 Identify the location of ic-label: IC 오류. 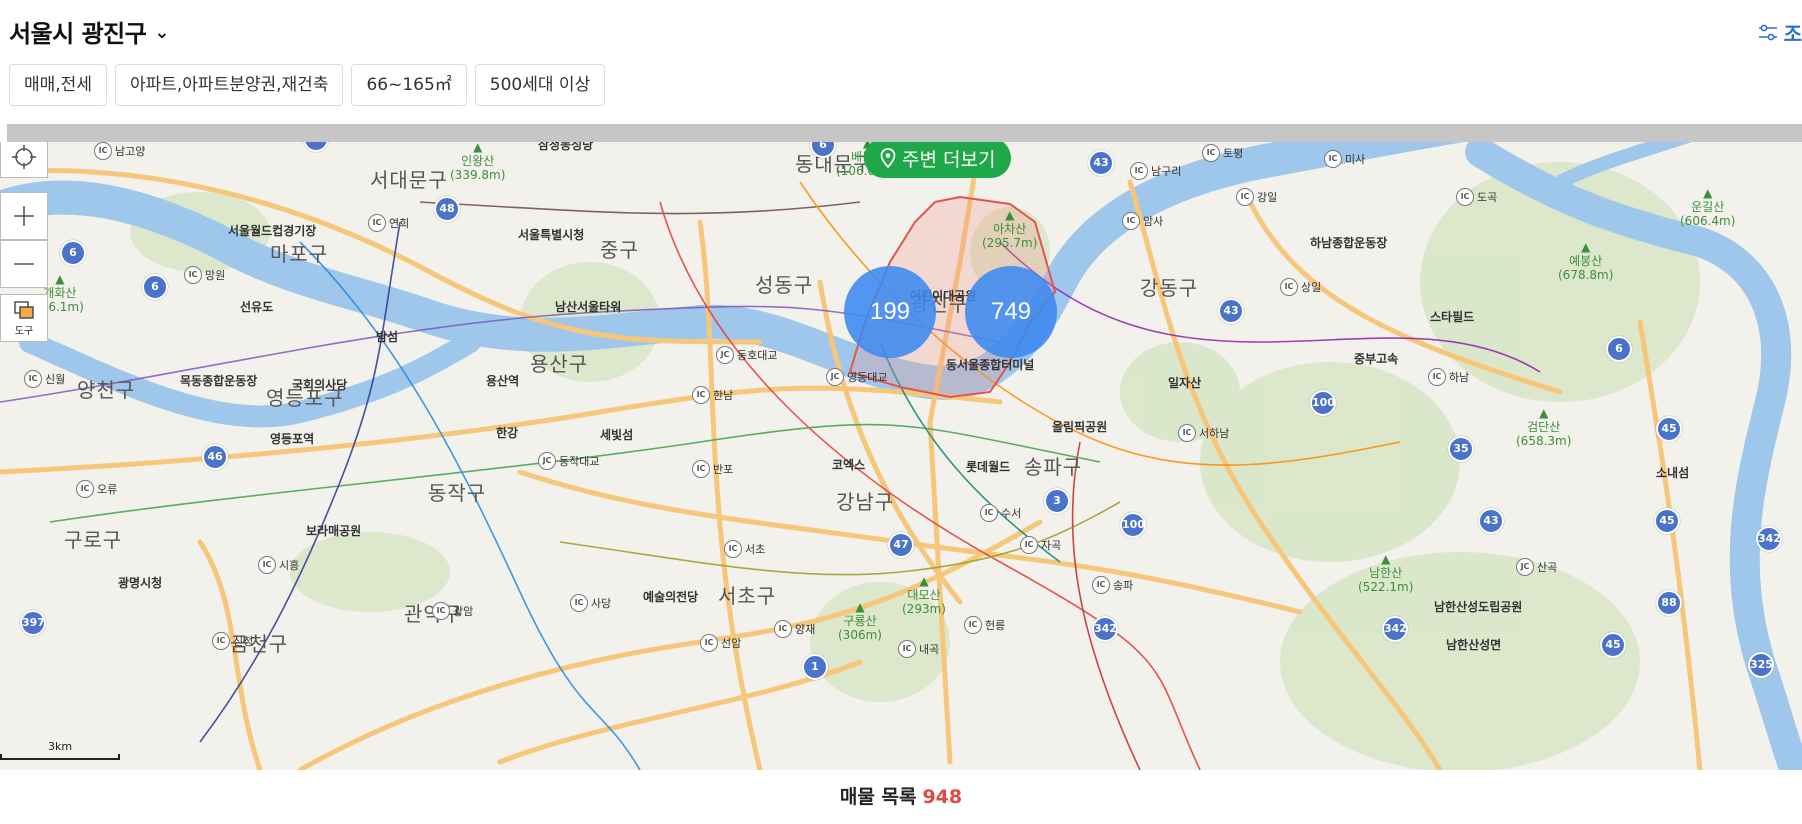
(96, 489).